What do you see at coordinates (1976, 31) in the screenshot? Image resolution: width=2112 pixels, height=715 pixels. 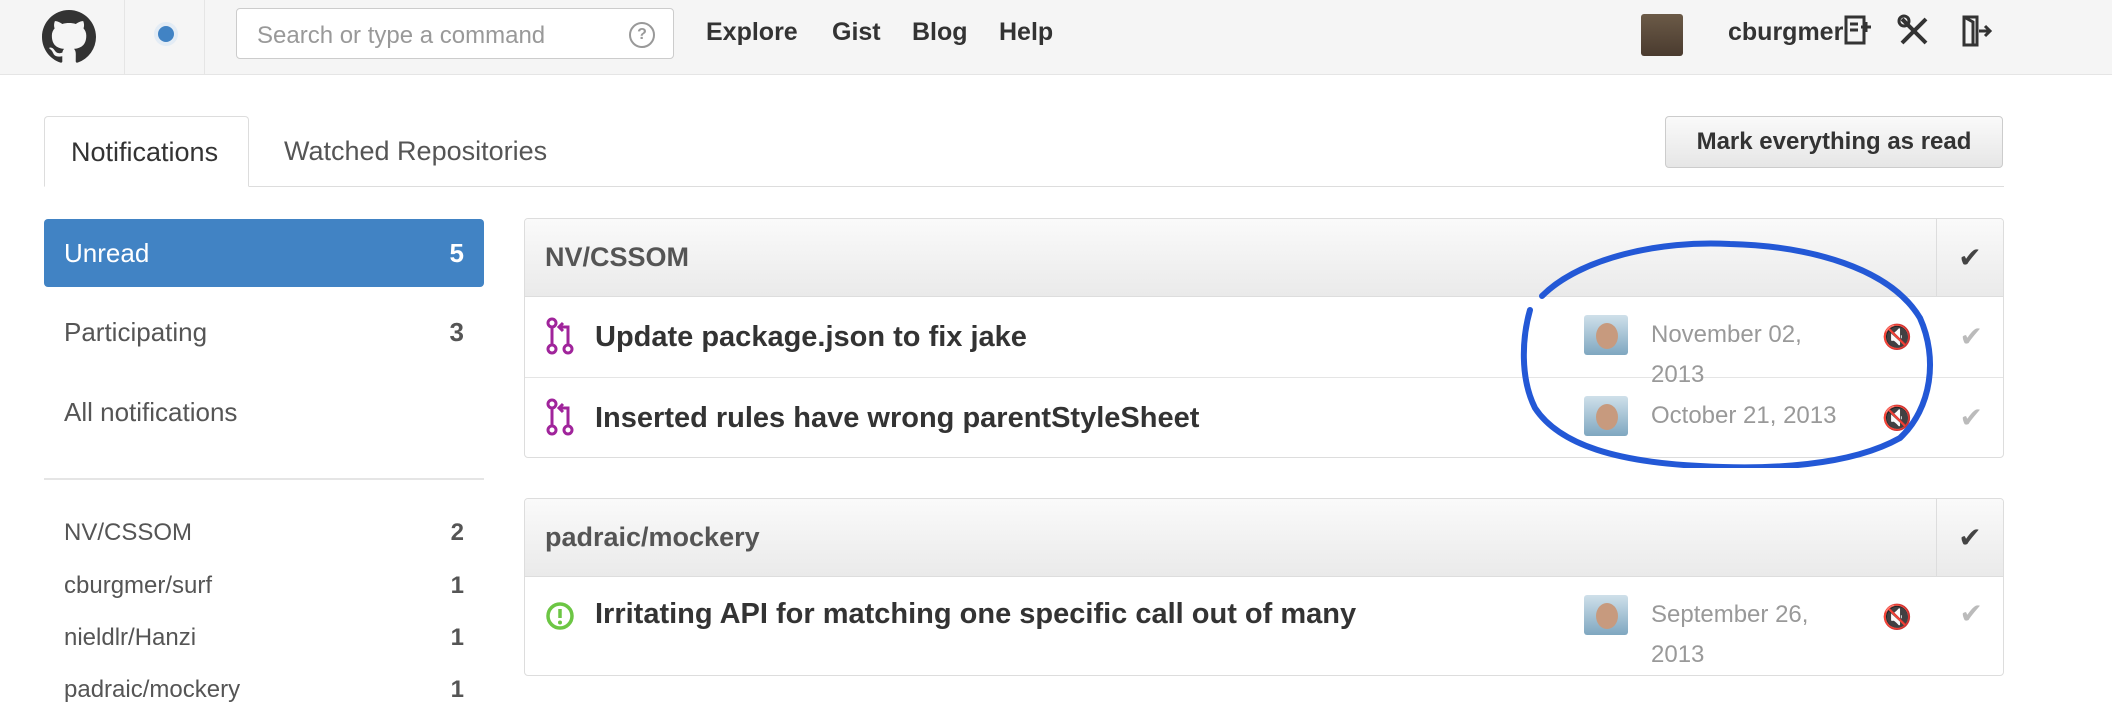 I see `sign-out-icon` at bounding box center [1976, 31].